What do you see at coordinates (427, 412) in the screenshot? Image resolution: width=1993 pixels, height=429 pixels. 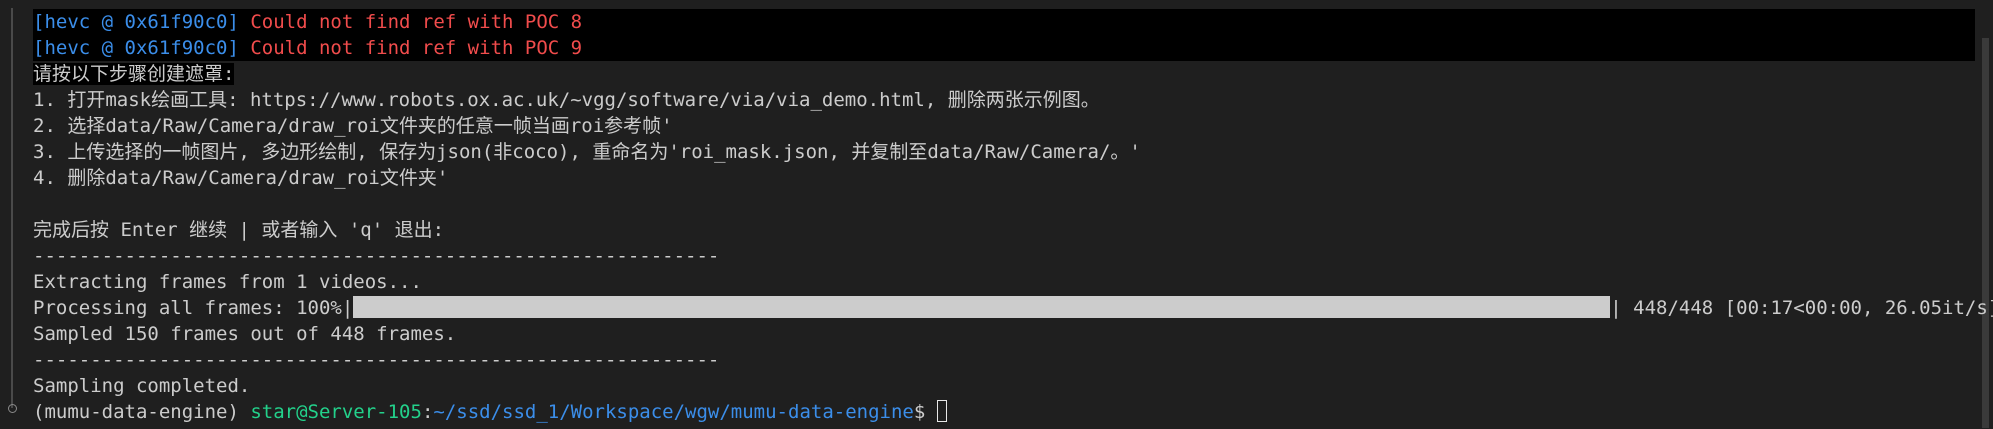 I see `prompt-colon: :` at bounding box center [427, 412].